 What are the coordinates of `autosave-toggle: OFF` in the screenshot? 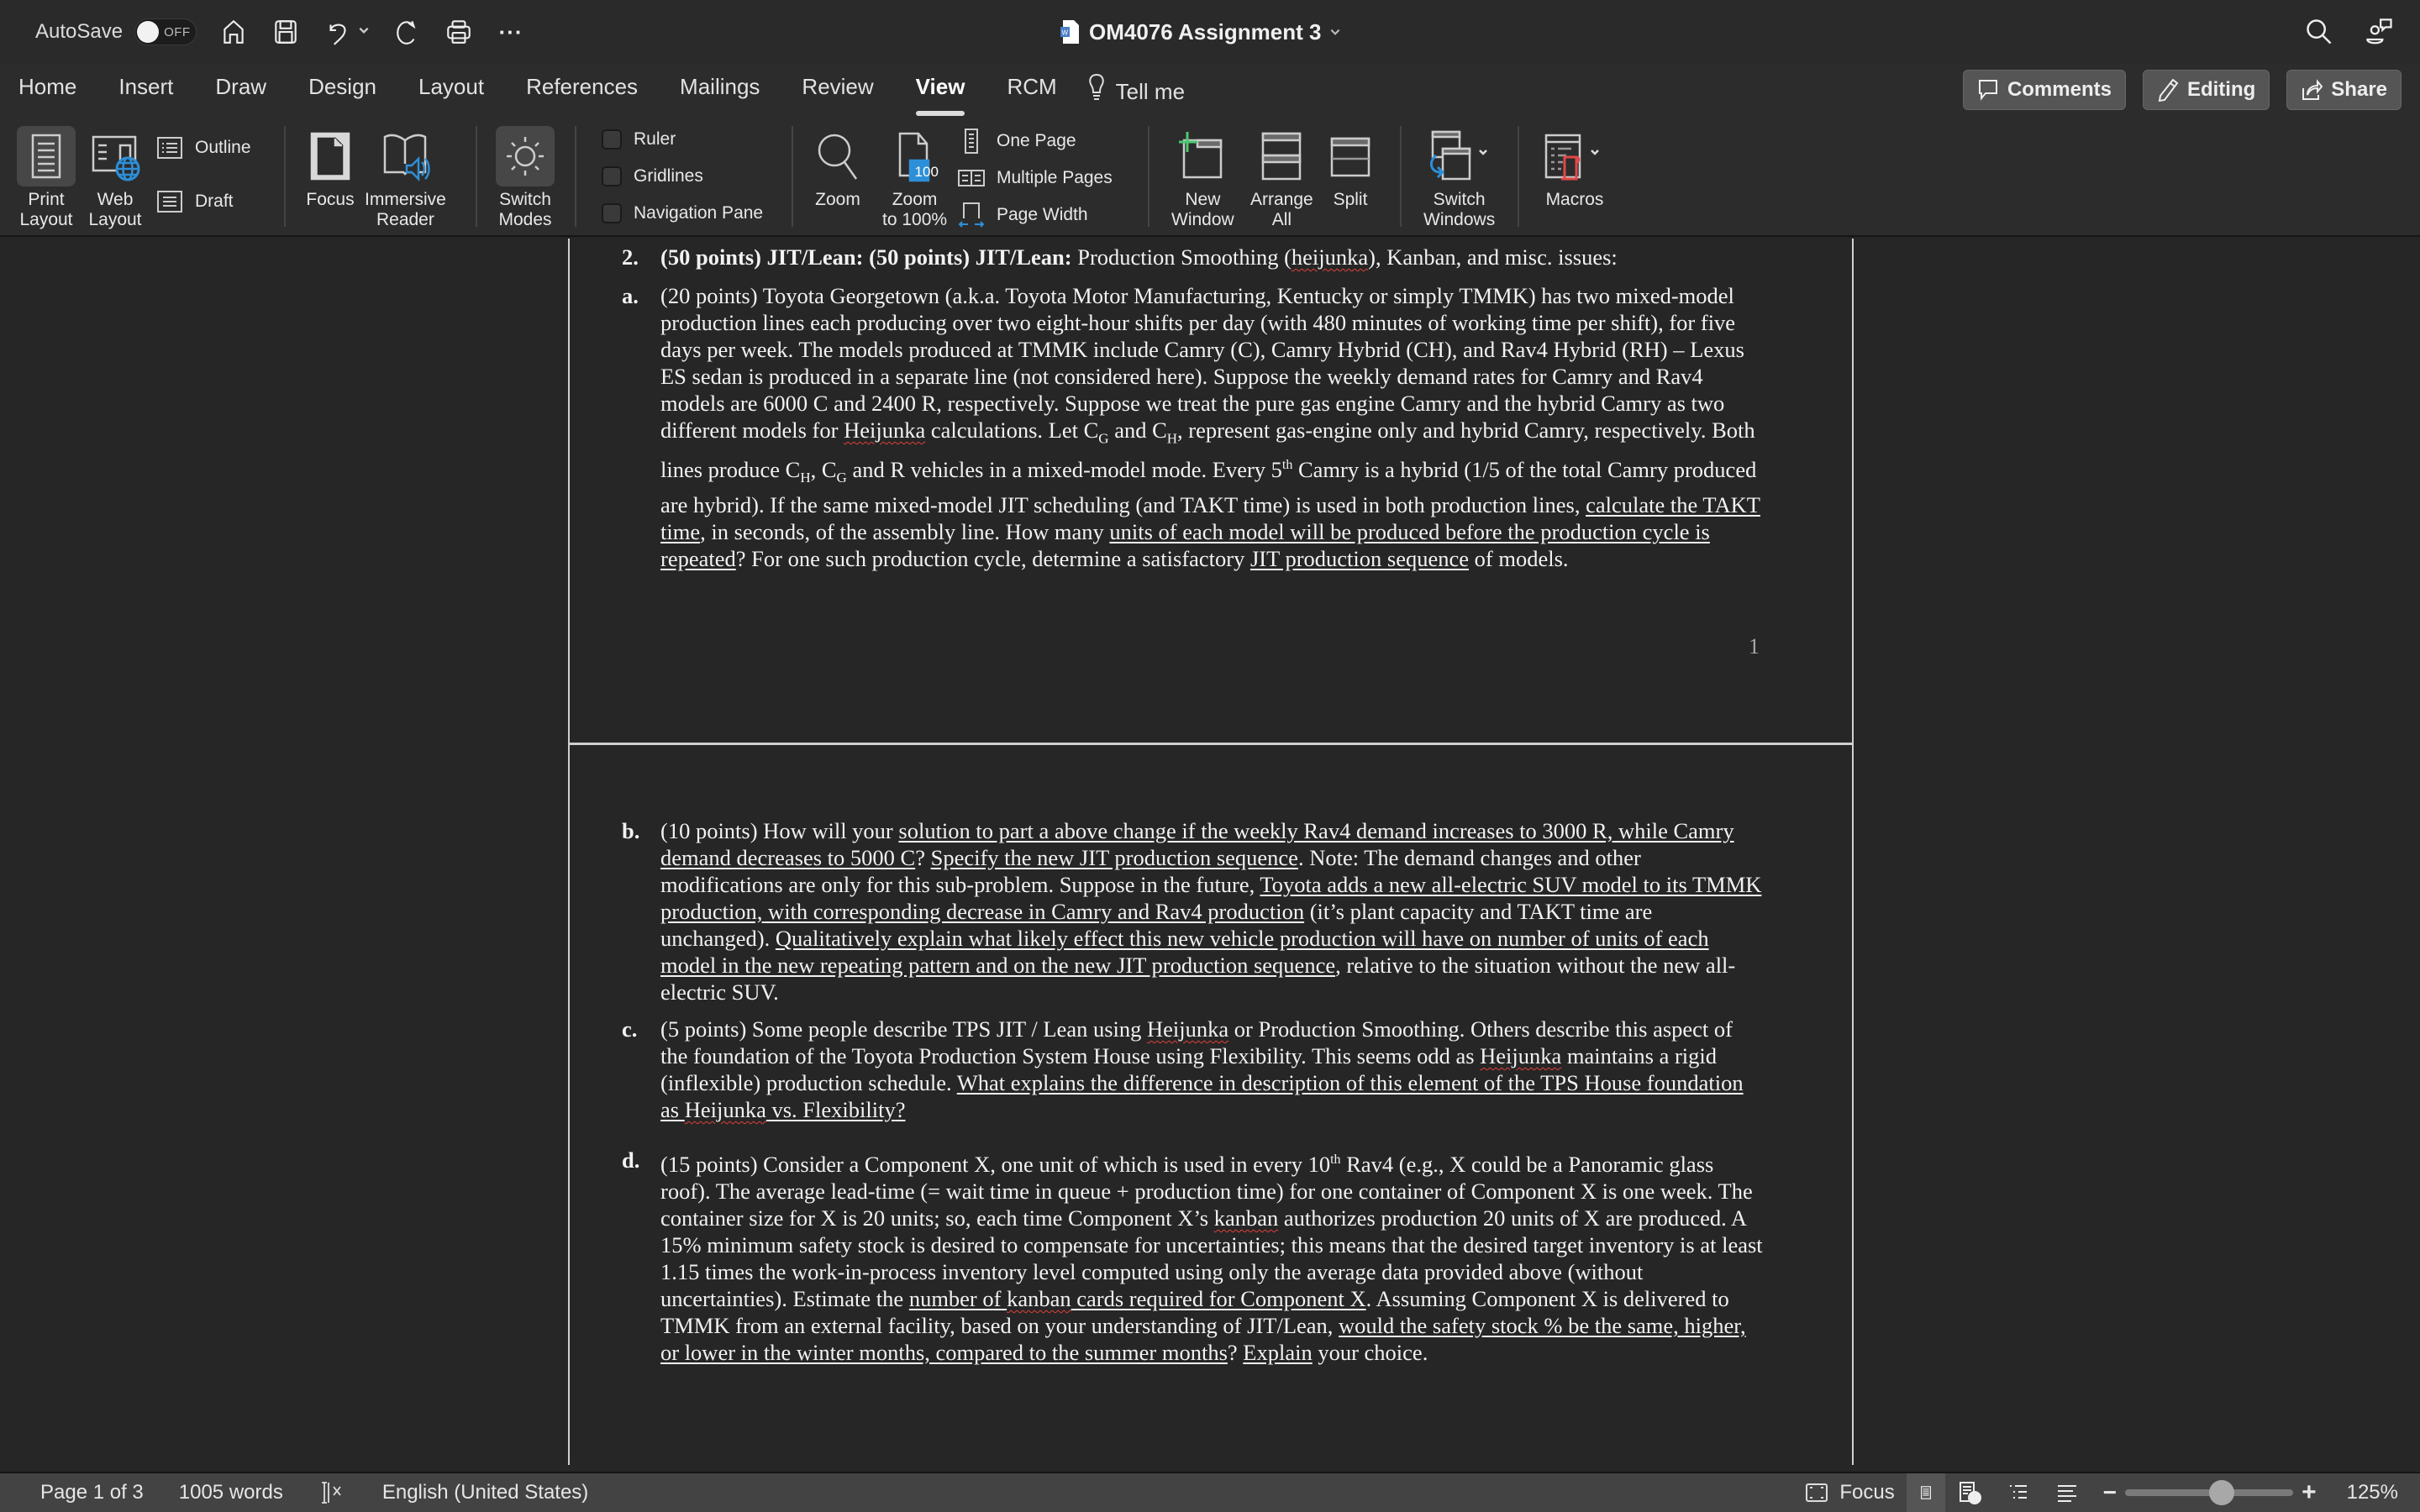 It's located at (165, 31).